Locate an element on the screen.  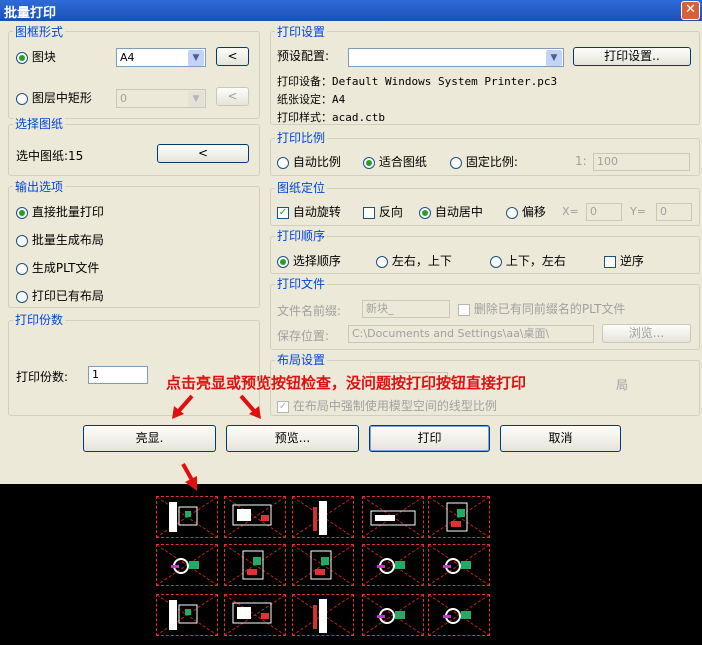
block-pick-button: < is located at coordinates (232, 56).